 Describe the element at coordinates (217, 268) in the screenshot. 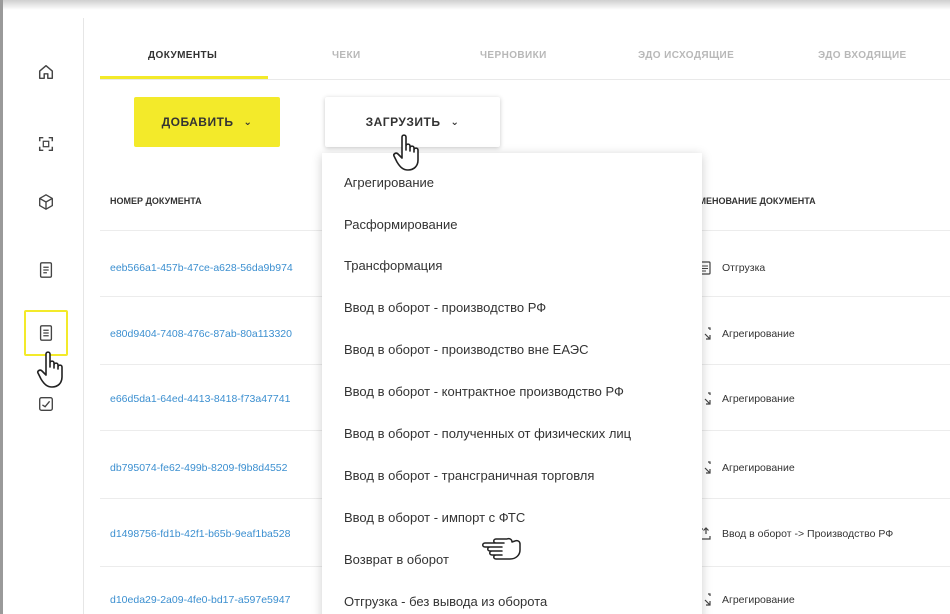

I see `document-link: eeb566a1-457b-47ce-a628-56da9b974` at that location.